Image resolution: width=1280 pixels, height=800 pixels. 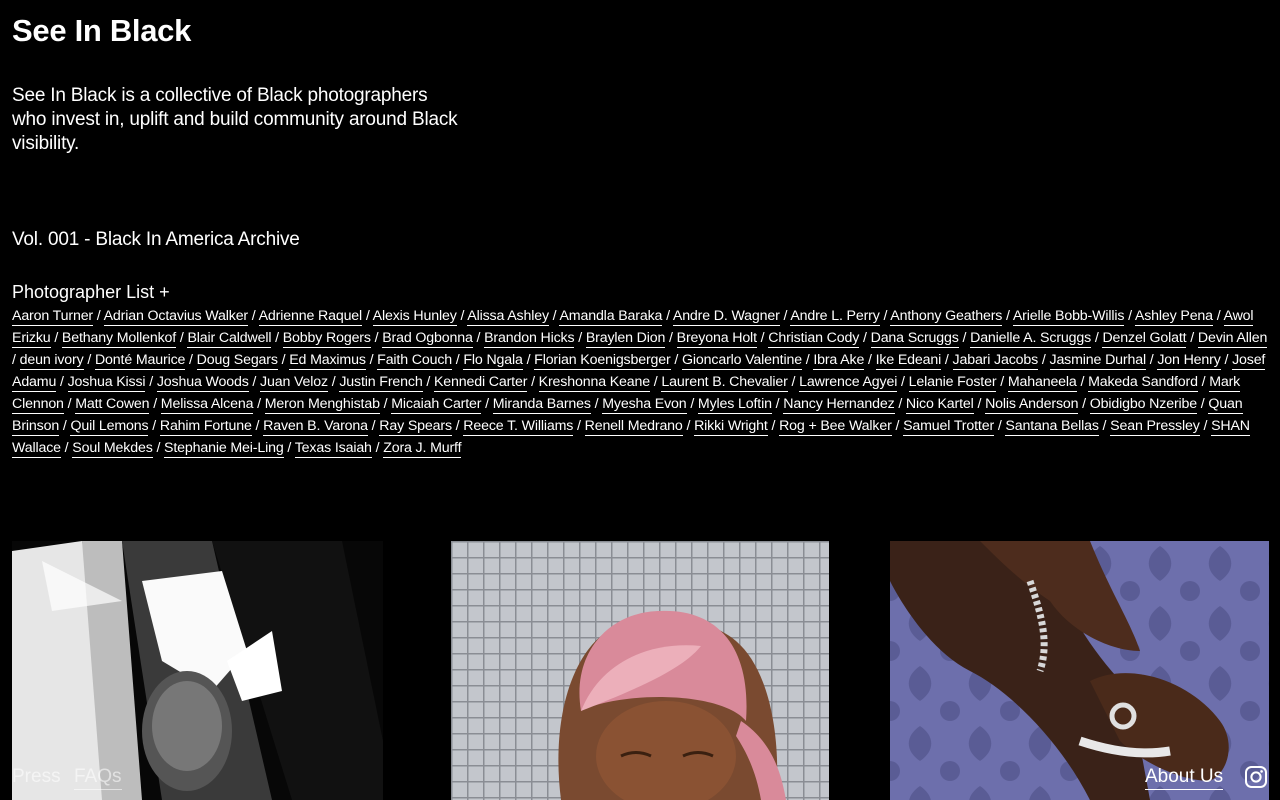 I want to click on photographer-link: Laurent B. Chevalier, so click(x=724, y=383).